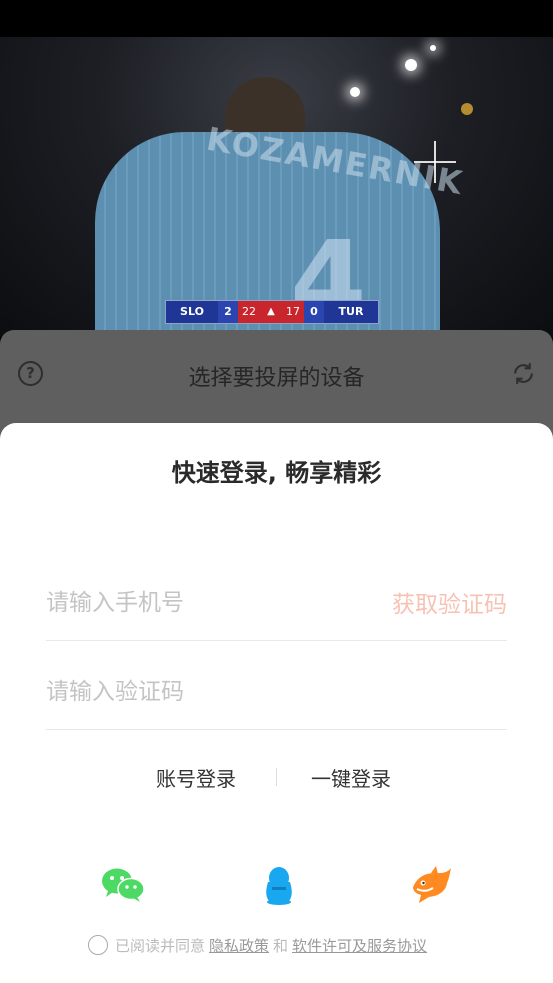 This screenshot has width=553, height=983. I want to click on divider, so click(276, 777).